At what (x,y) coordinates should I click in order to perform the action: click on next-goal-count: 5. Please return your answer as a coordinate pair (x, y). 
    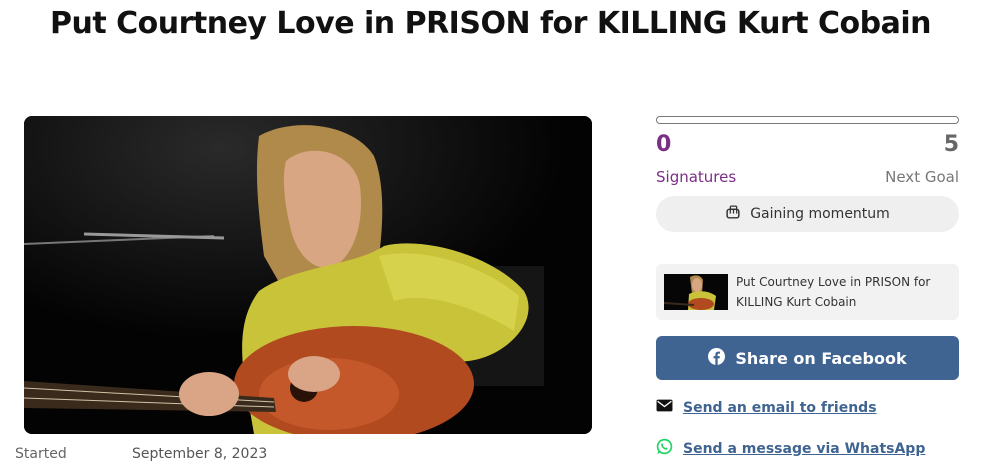
    Looking at the image, I should click on (951, 144).